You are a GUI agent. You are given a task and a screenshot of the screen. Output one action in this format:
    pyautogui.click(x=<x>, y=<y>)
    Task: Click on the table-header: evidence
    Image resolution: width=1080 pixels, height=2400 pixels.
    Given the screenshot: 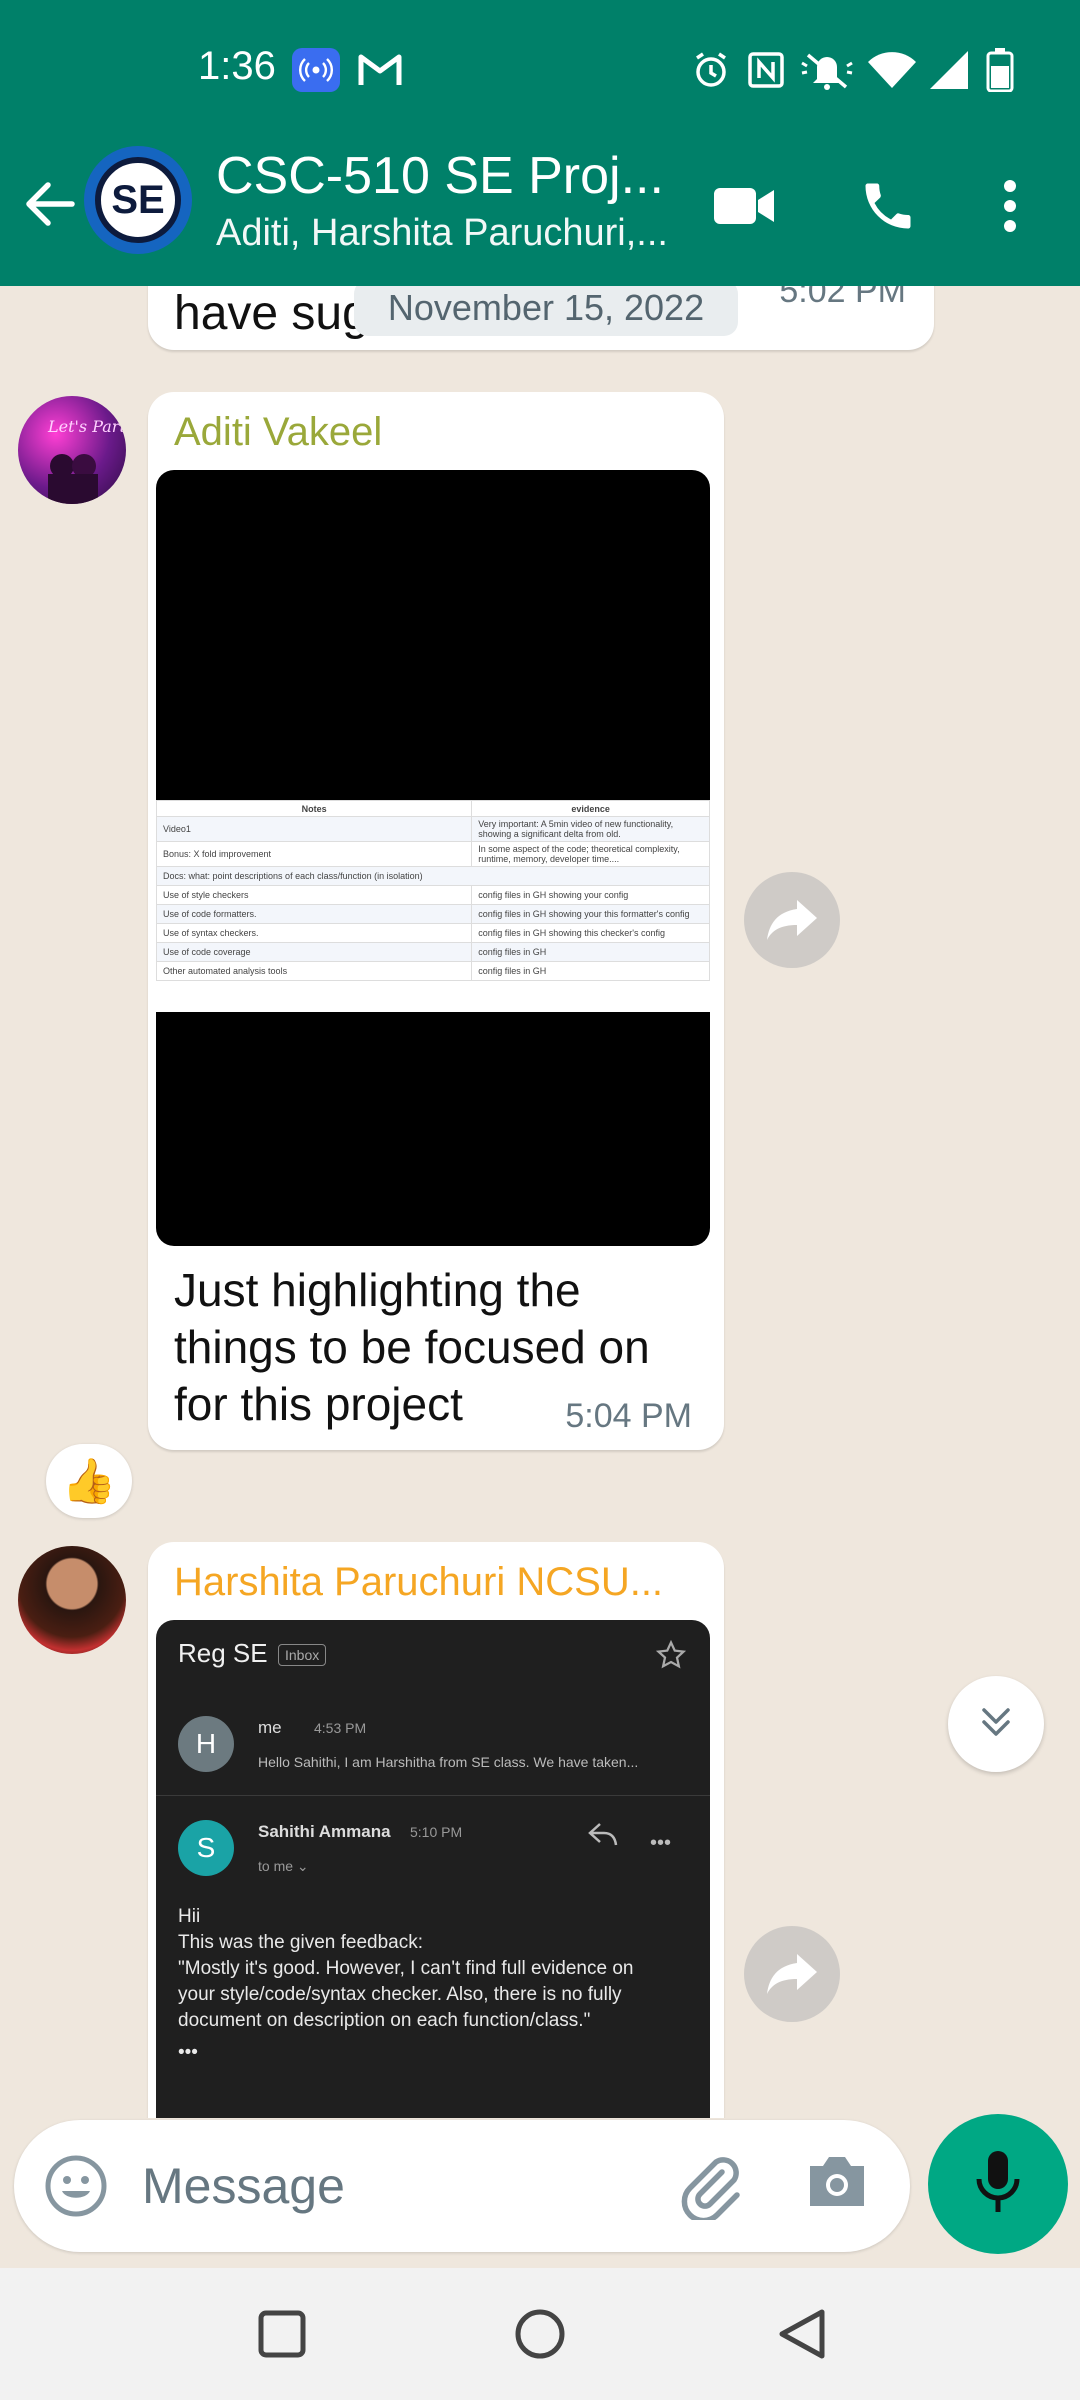 What is the action you would take?
    pyautogui.click(x=590, y=808)
    